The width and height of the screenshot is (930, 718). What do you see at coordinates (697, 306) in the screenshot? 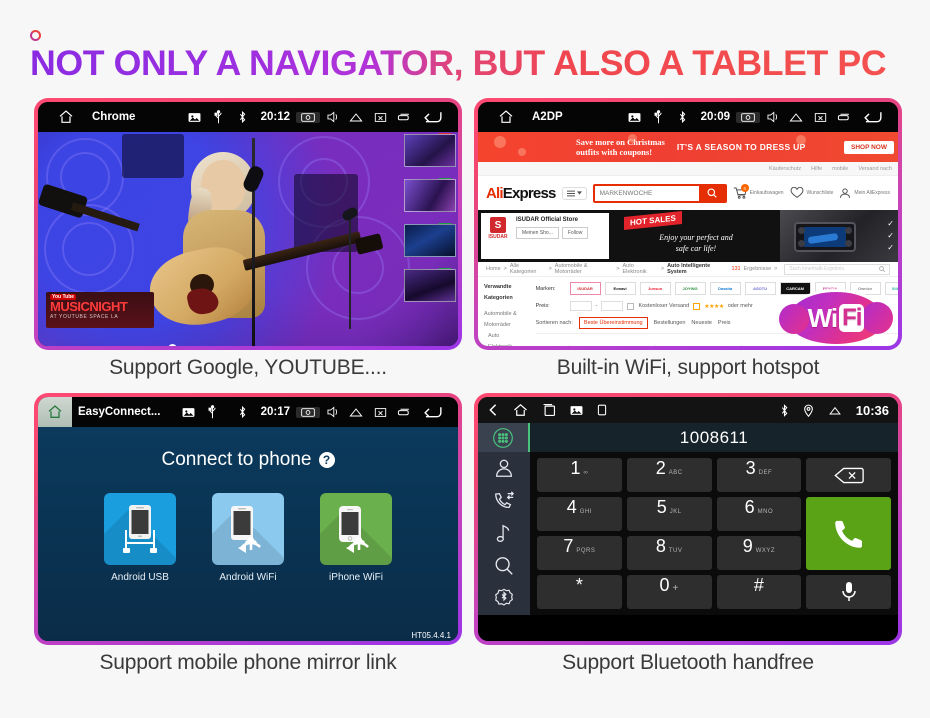
I see `rating-checkbox` at bounding box center [697, 306].